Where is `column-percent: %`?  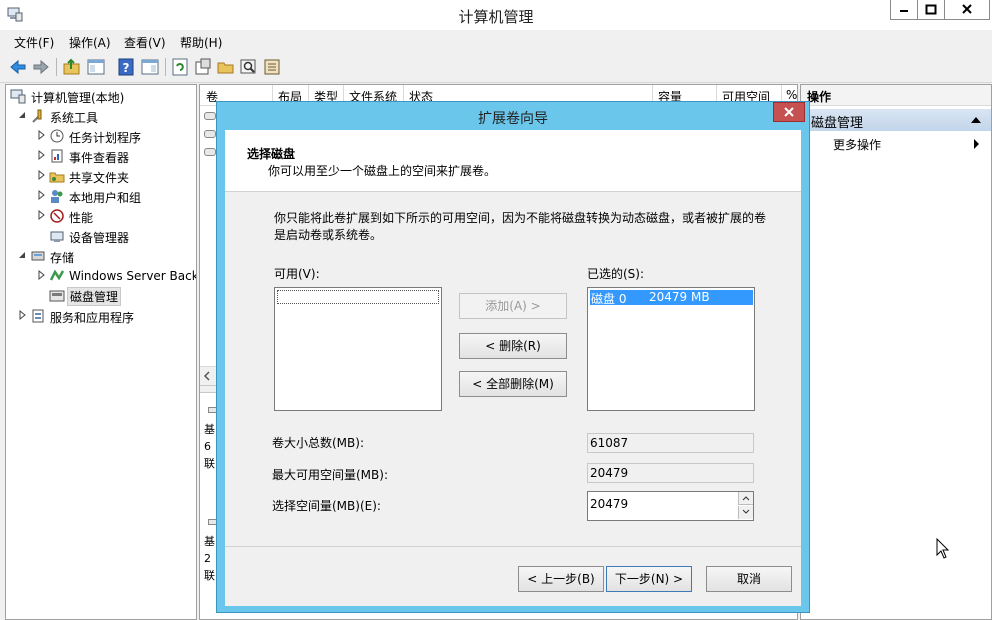
column-percent: % is located at coordinates (791, 95).